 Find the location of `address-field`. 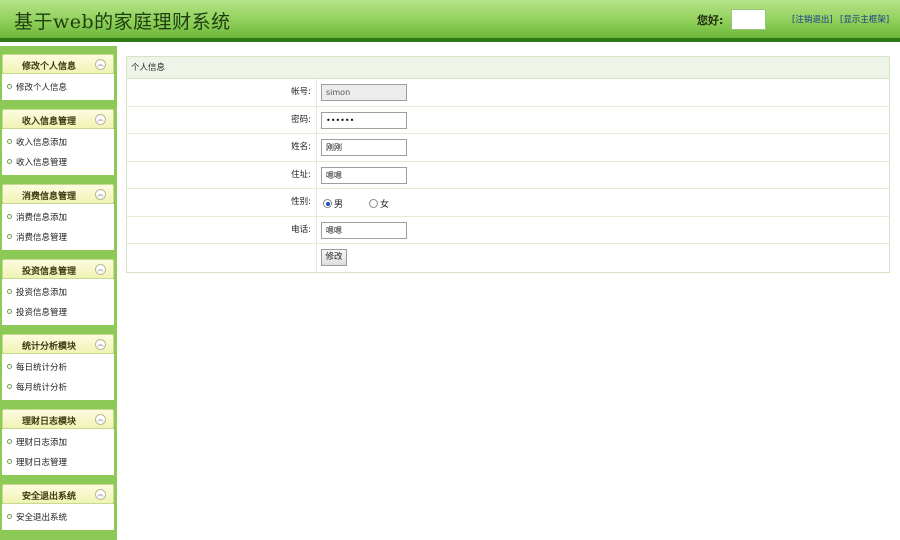

address-field is located at coordinates (364, 175).